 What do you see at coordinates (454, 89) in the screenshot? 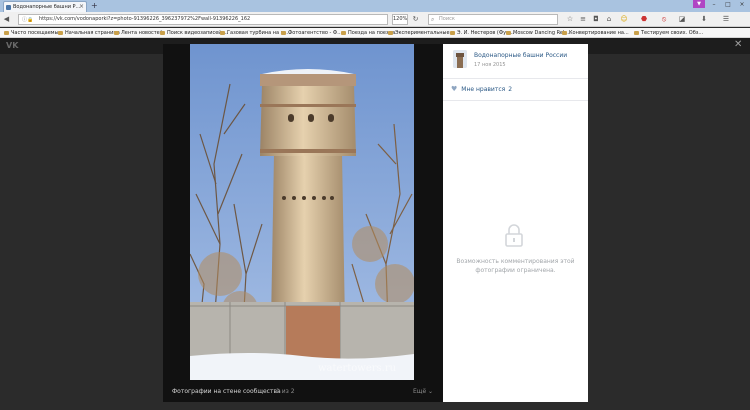
I see `heart-icon: ♥` at bounding box center [454, 89].